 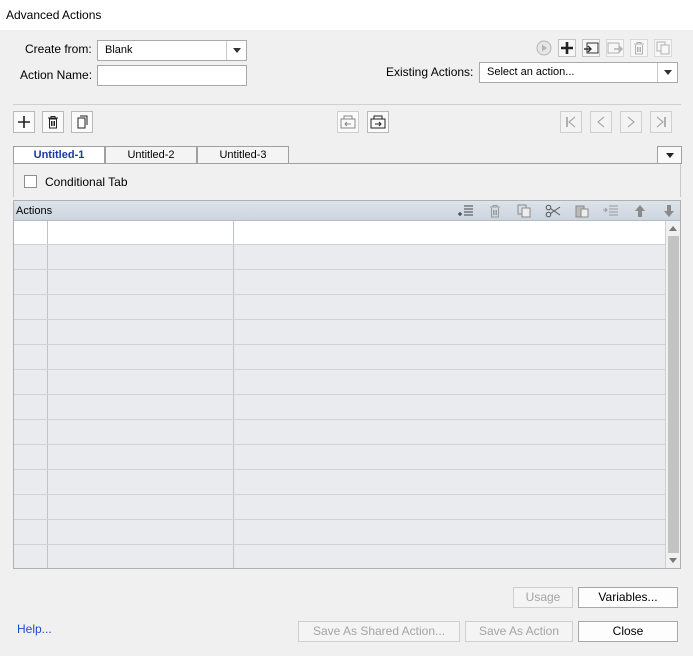 What do you see at coordinates (582, 211) in the screenshot?
I see `paste-icon` at bounding box center [582, 211].